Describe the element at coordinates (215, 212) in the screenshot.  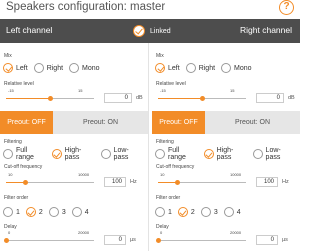
I see `order-option-label: 3` at that location.